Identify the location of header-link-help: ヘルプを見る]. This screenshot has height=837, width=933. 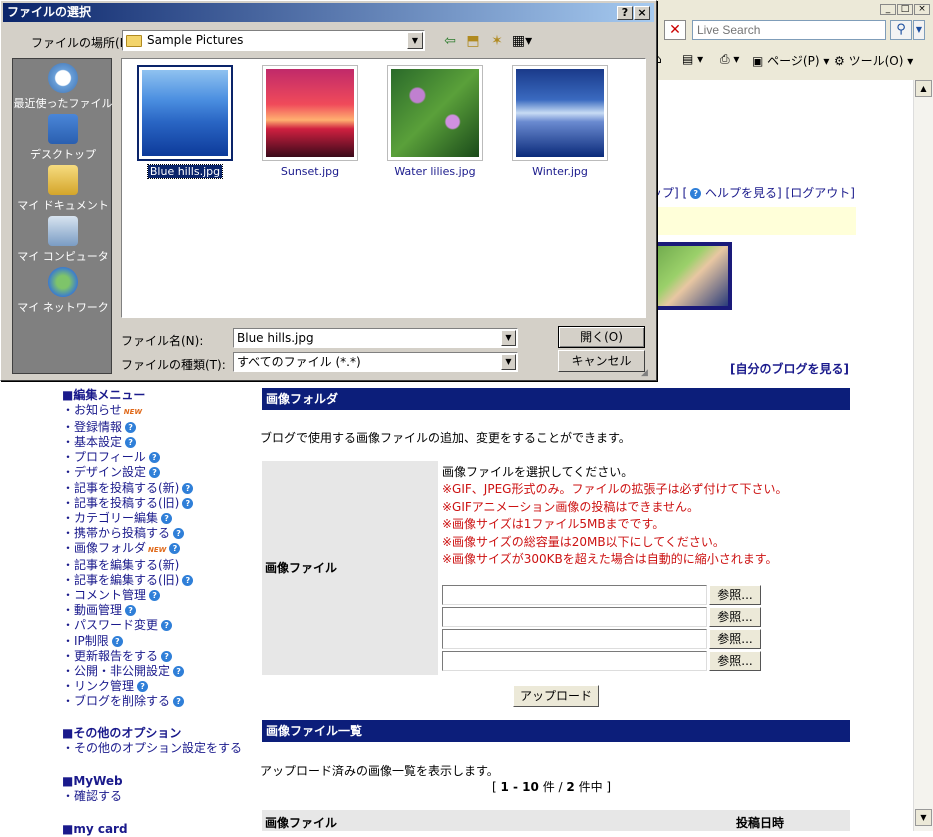
(743, 193).